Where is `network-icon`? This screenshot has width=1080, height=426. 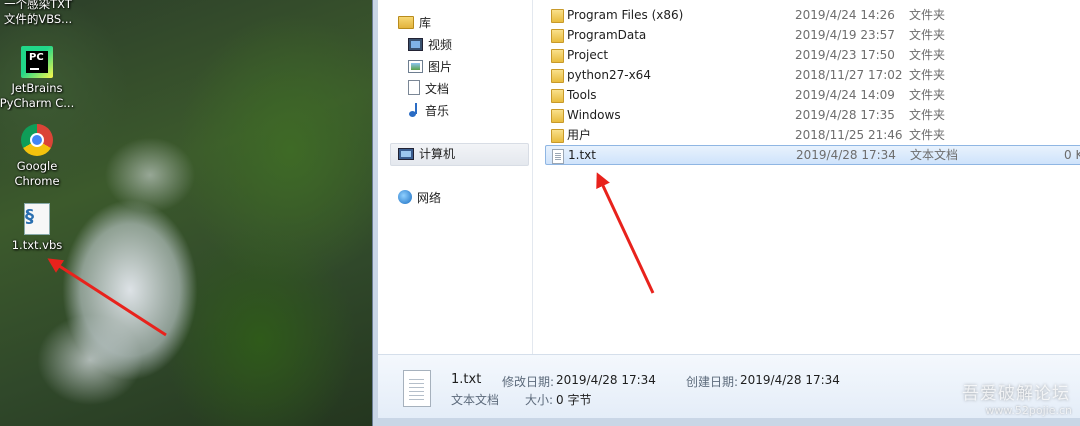 network-icon is located at coordinates (405, 197).